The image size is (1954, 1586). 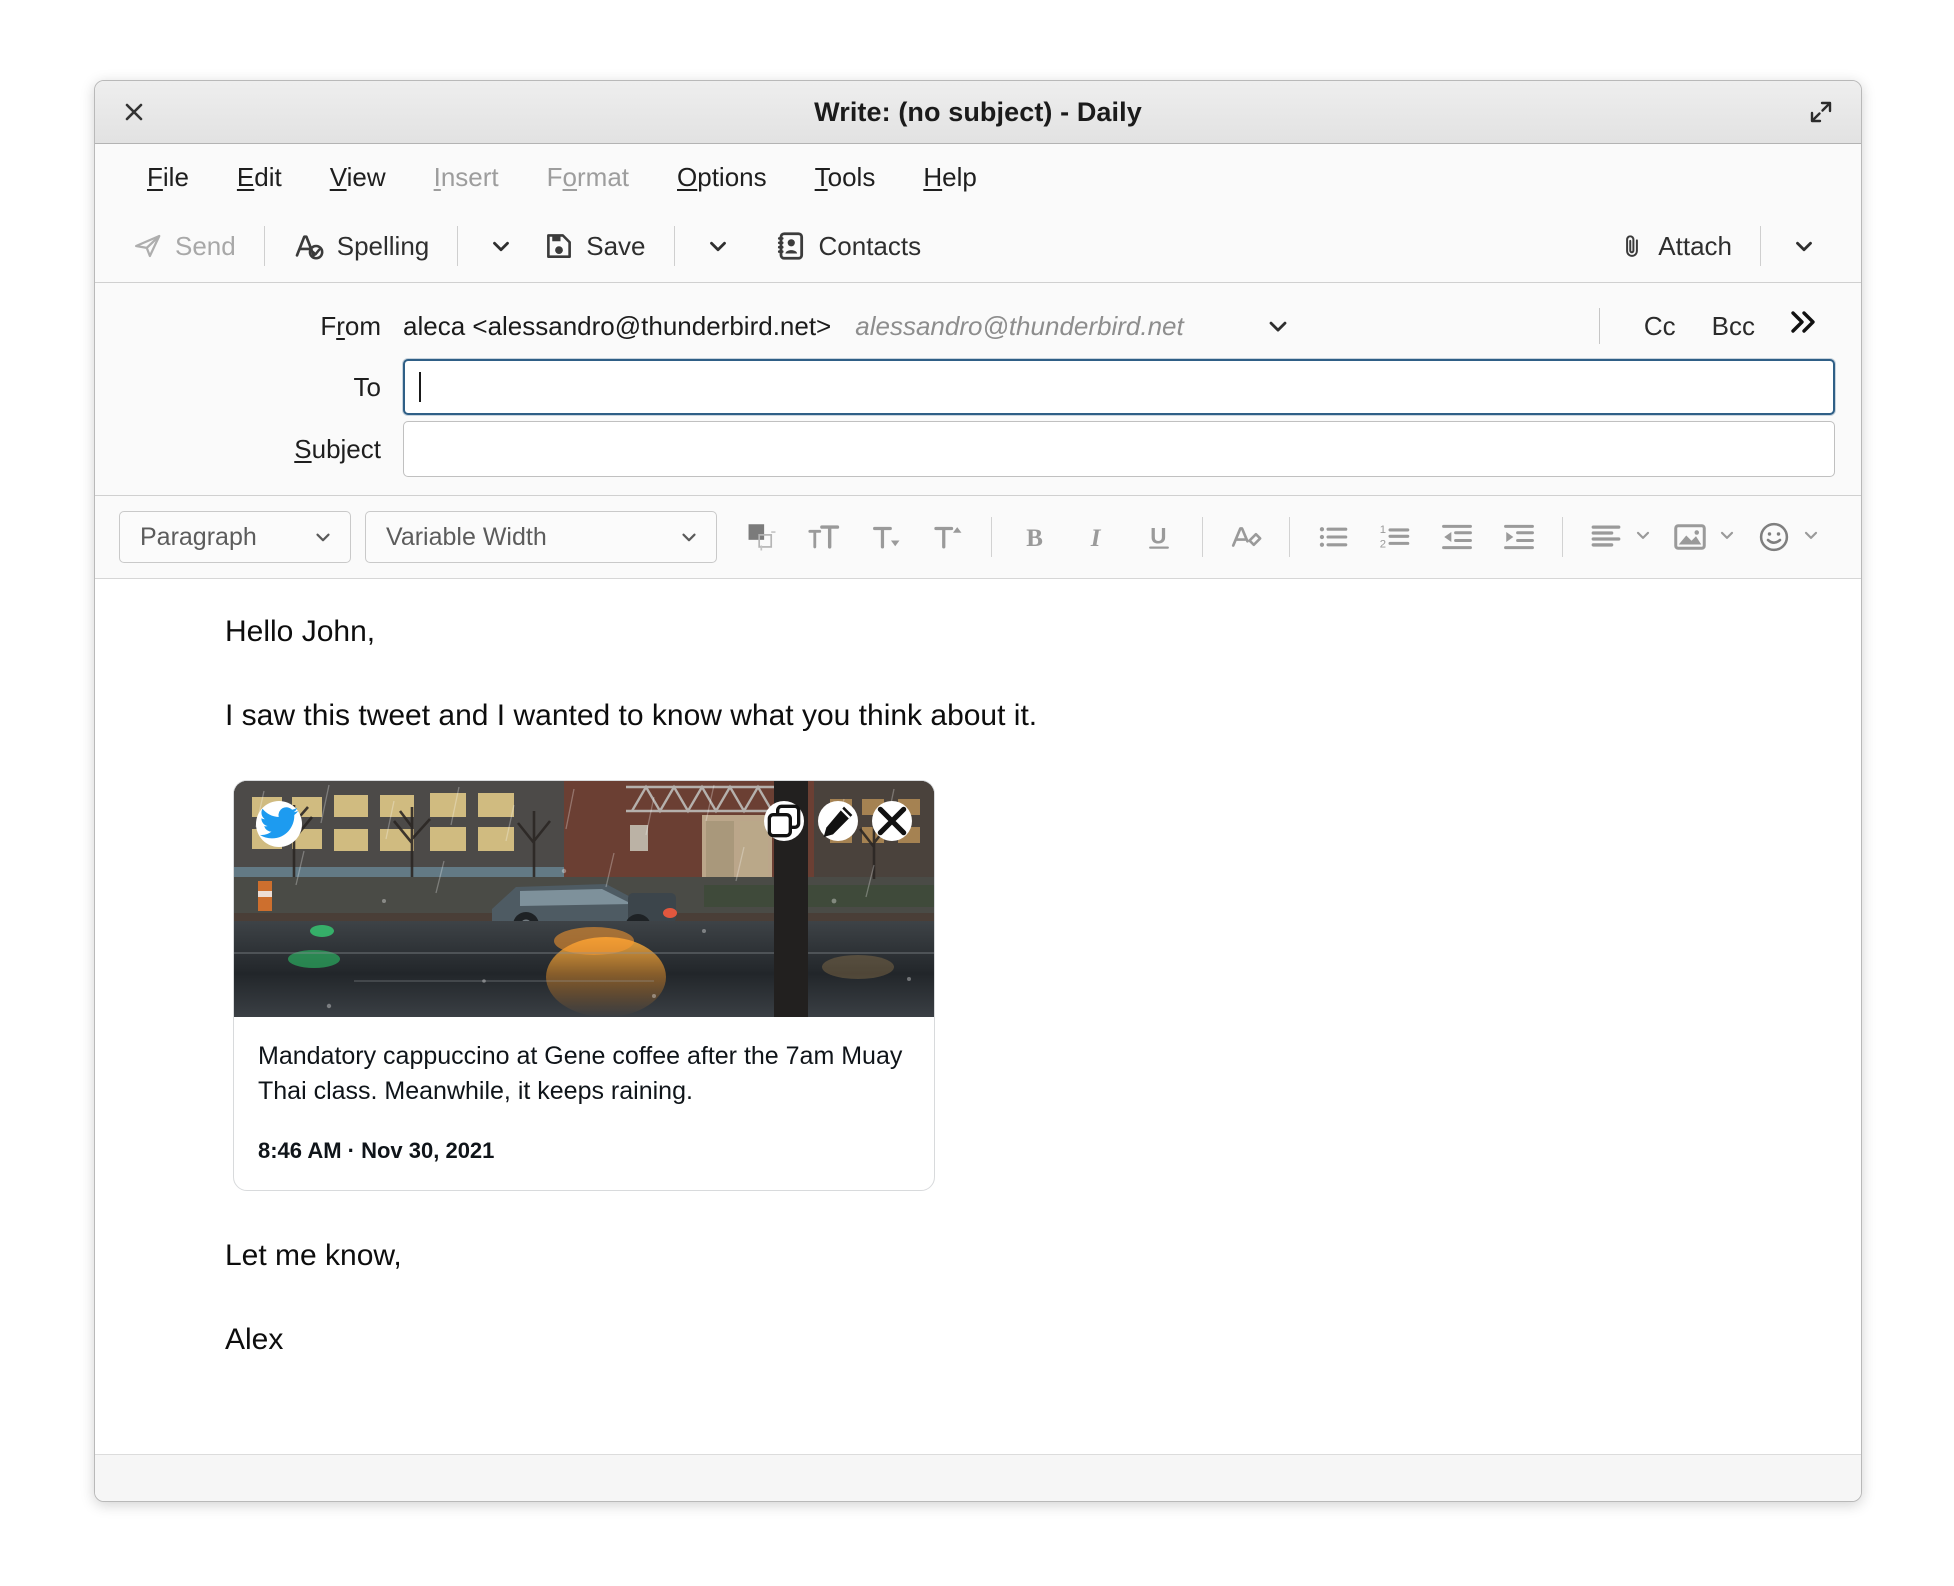 What do you see at coordinates (1119, 449) in the screenshot?
I see `subject-input` at bounding box center [1119, 449].